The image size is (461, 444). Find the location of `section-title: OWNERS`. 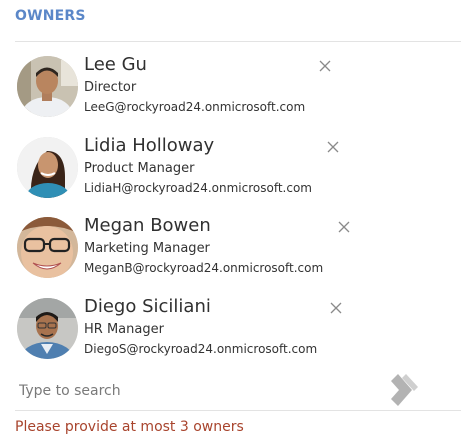

section-title: OWNERS is located at coordinates (50, 16).